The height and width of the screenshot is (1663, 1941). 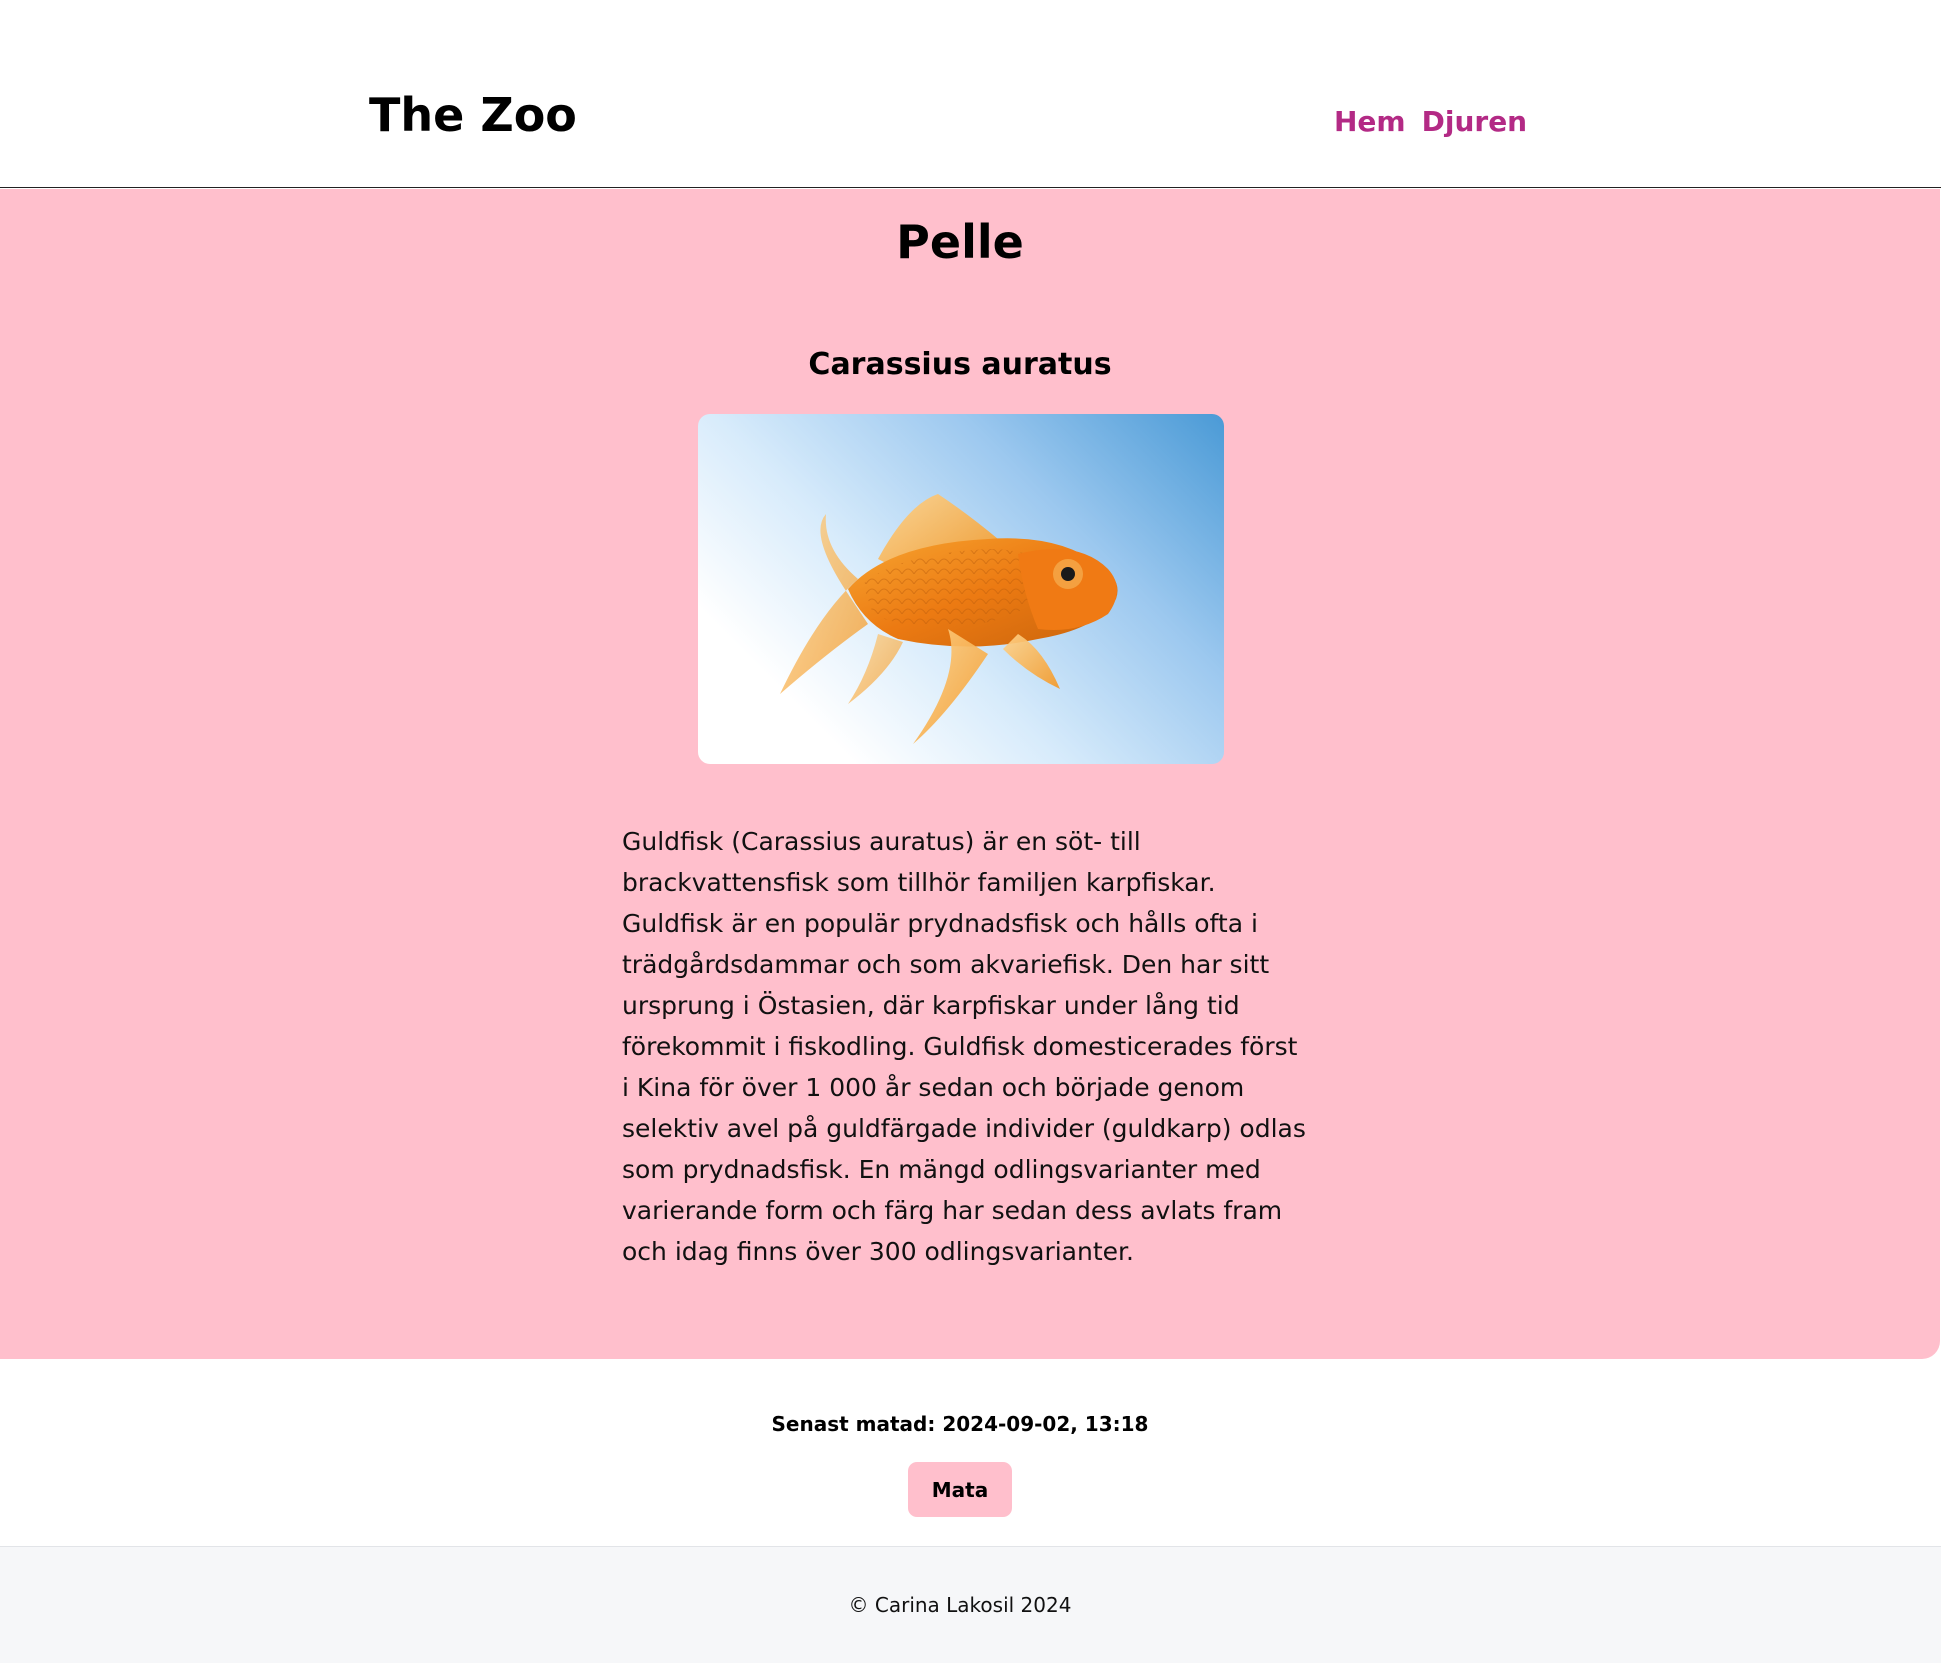 I want to click on animal-image, so click(x=961, y=589).